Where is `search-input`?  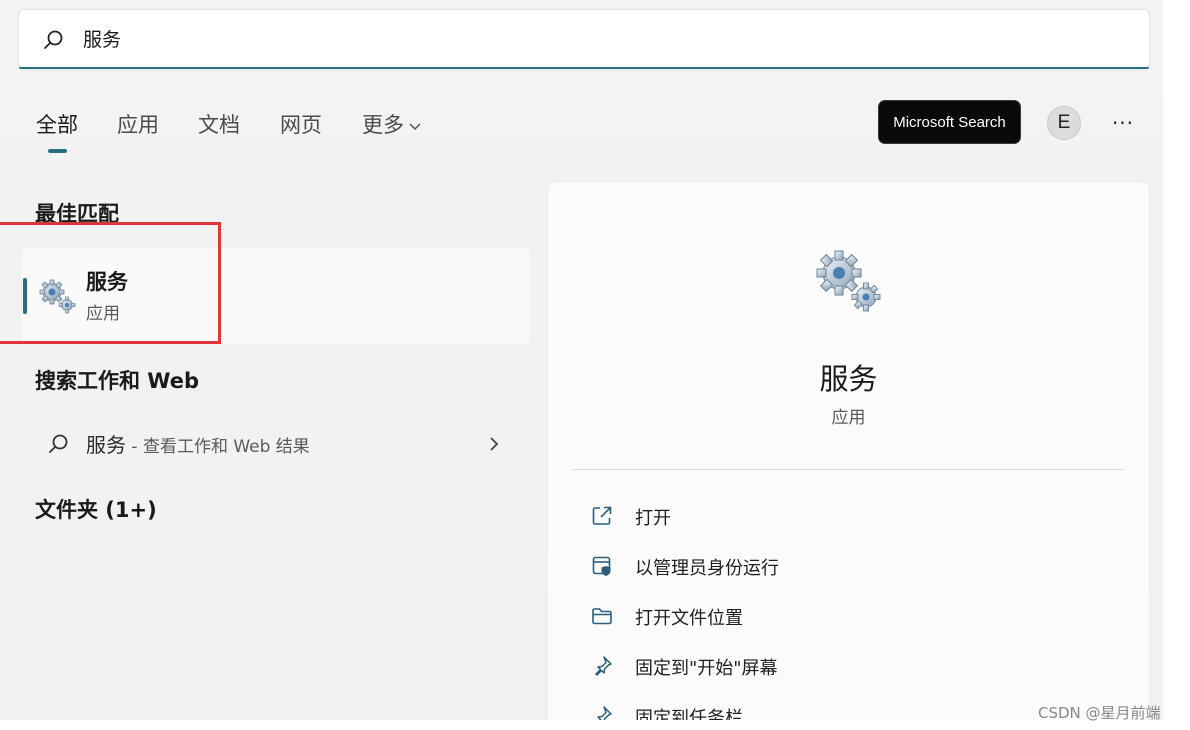 search-input is located at coordinates (204, 38).